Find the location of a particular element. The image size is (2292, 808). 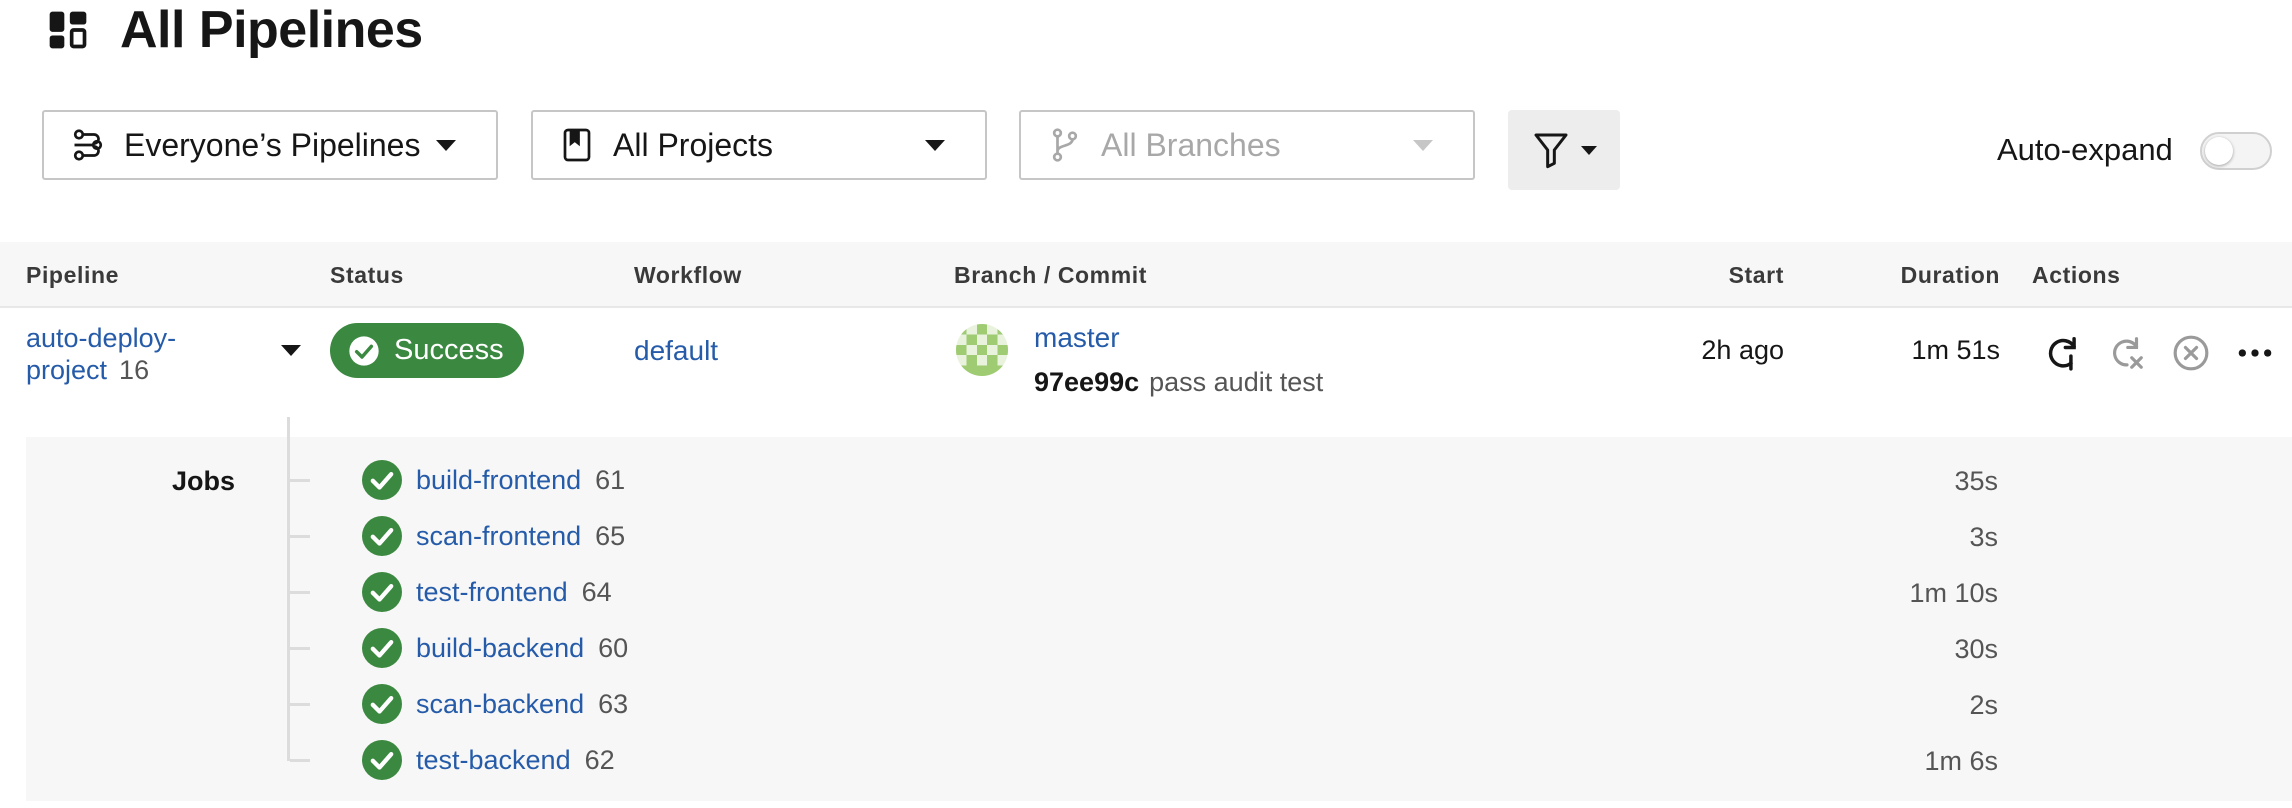

job-link: scan-backend is located at coordinates (500, 704).